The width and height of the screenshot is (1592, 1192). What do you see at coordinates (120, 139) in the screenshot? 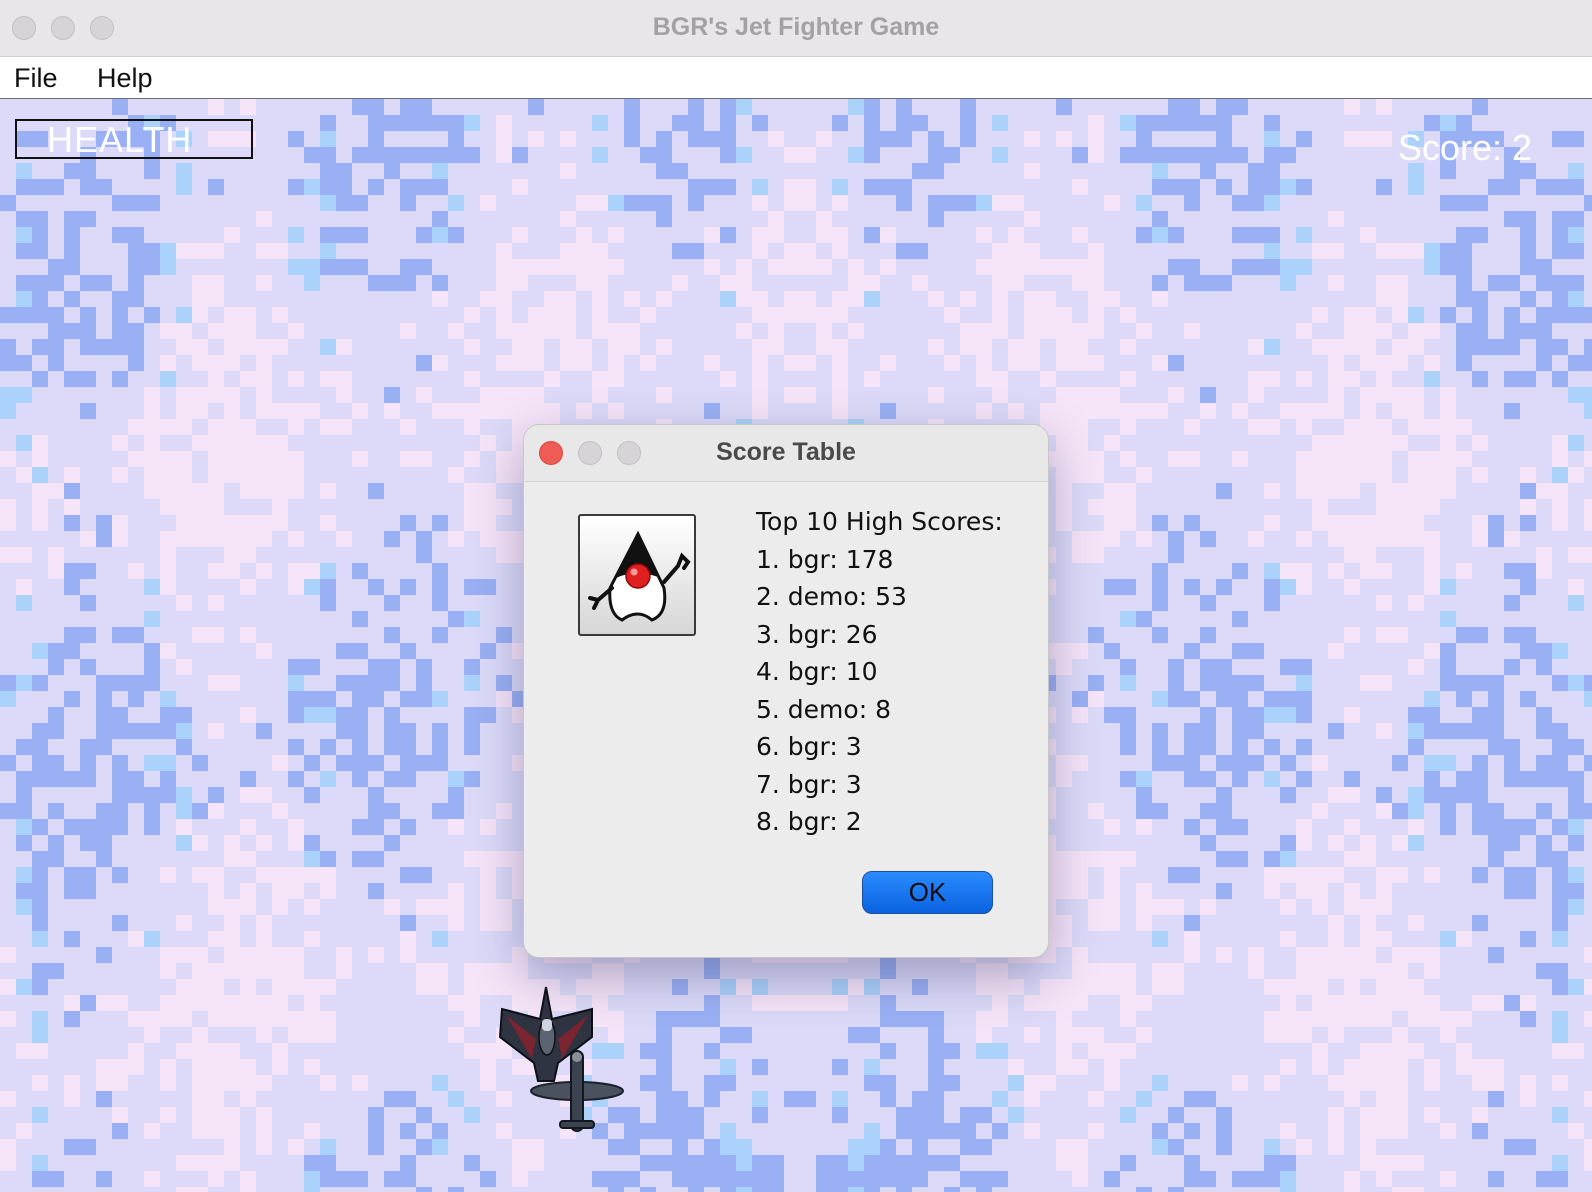
I see `health-label: HEALTH` at bounding box center [120, 139].